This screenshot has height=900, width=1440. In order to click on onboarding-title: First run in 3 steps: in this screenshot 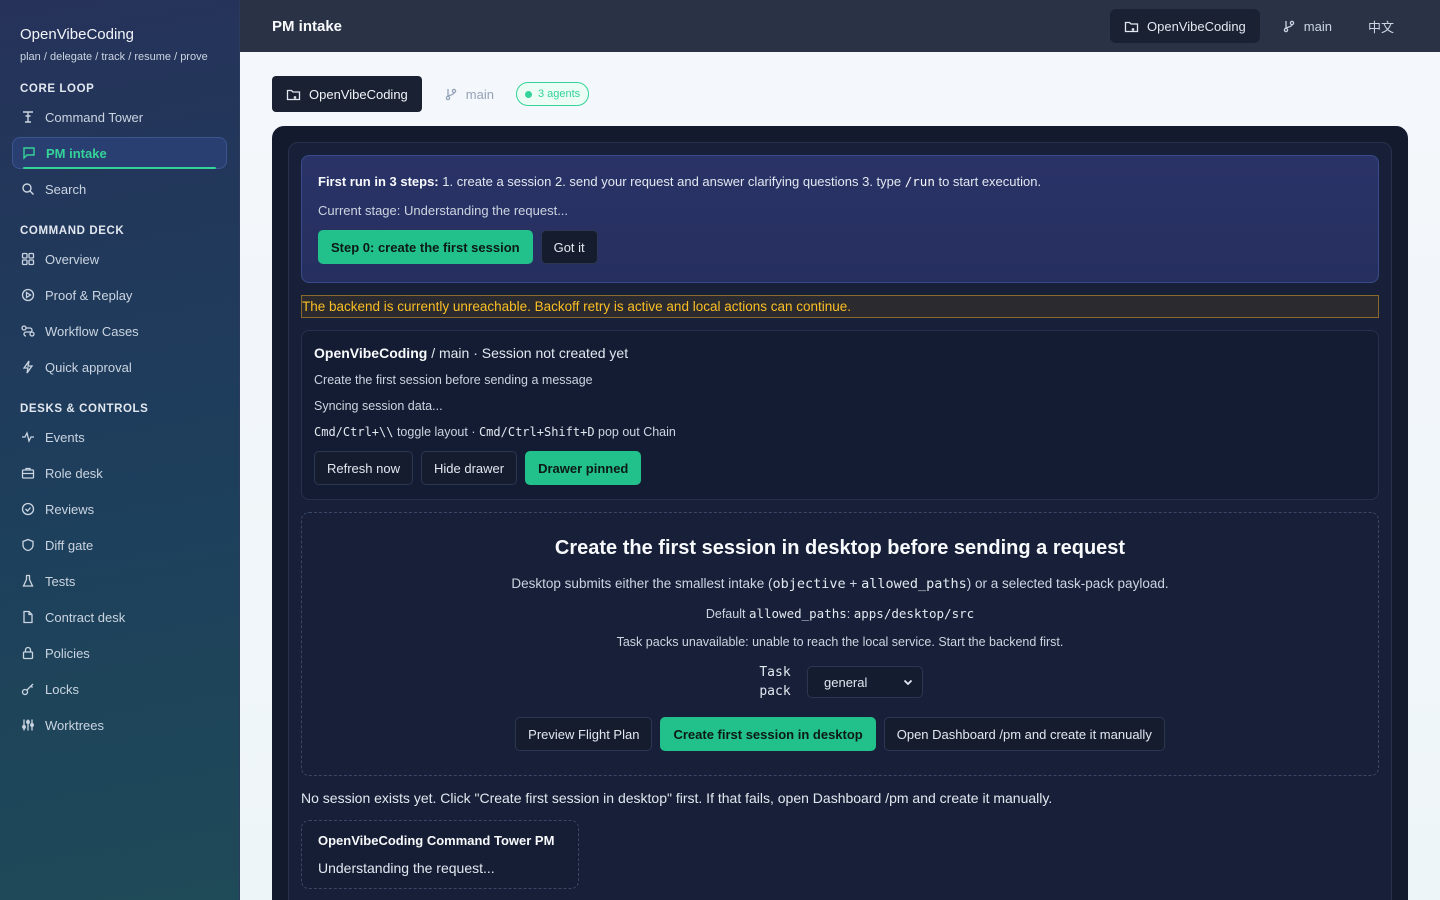, I will do `click(378, 181)`.